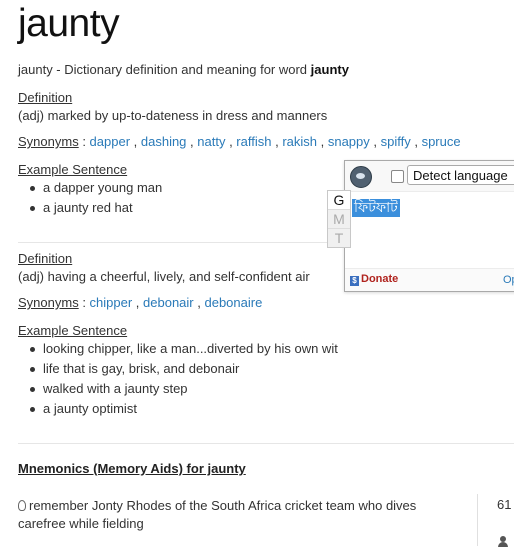 Image resolution: width=514 pixels, height=547 pixels. I want to click on tab-translator: T, so click(339, 237).